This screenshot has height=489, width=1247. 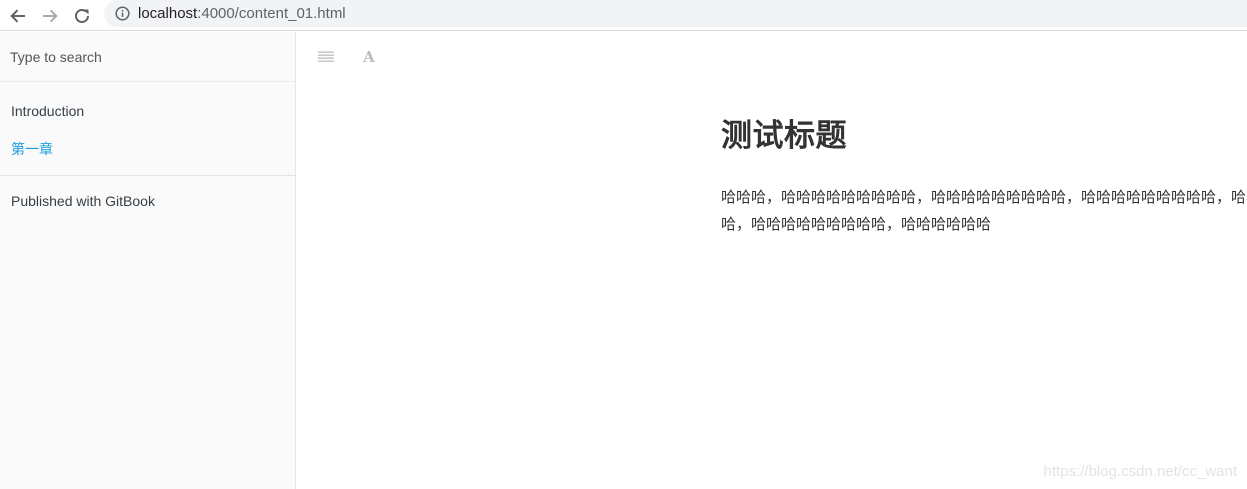 I want to click on browser-toolbar: localhost:4000/content_01.html, so click(x=623, y=15).